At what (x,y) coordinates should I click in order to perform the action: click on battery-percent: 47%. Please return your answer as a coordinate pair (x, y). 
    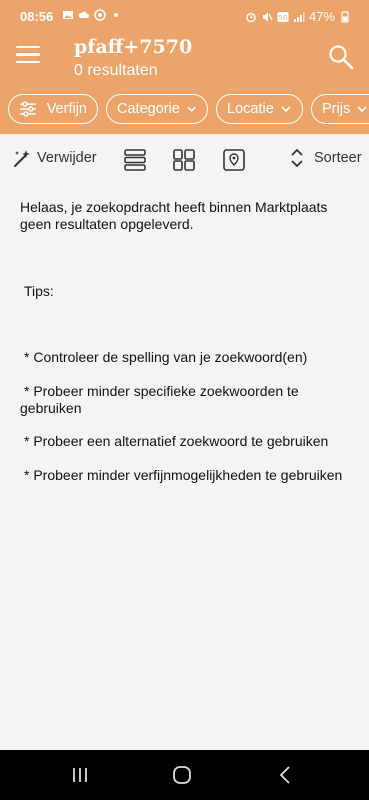
    Looking at the image, I should click on (321, 16).